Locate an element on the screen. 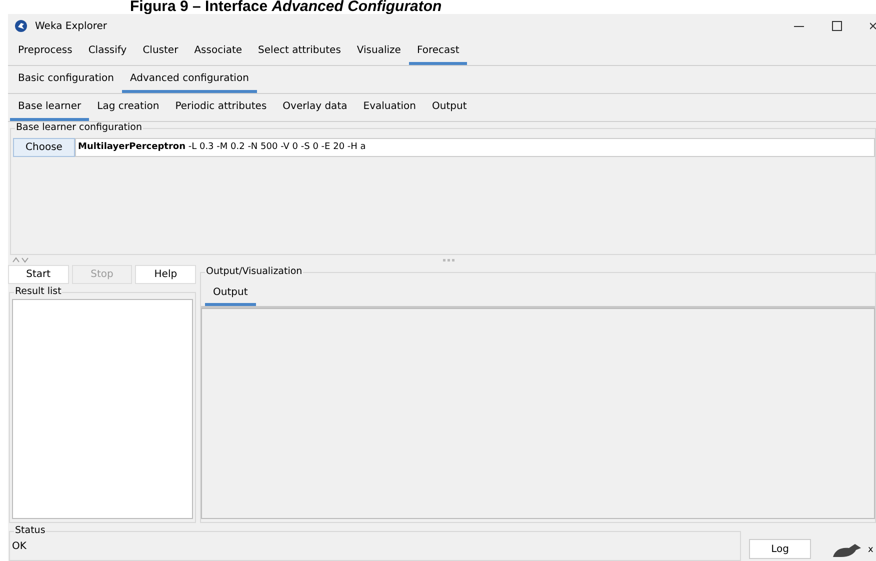 The image size is (876, 561). tab: Evaluation is located at coordinates (389, 107).